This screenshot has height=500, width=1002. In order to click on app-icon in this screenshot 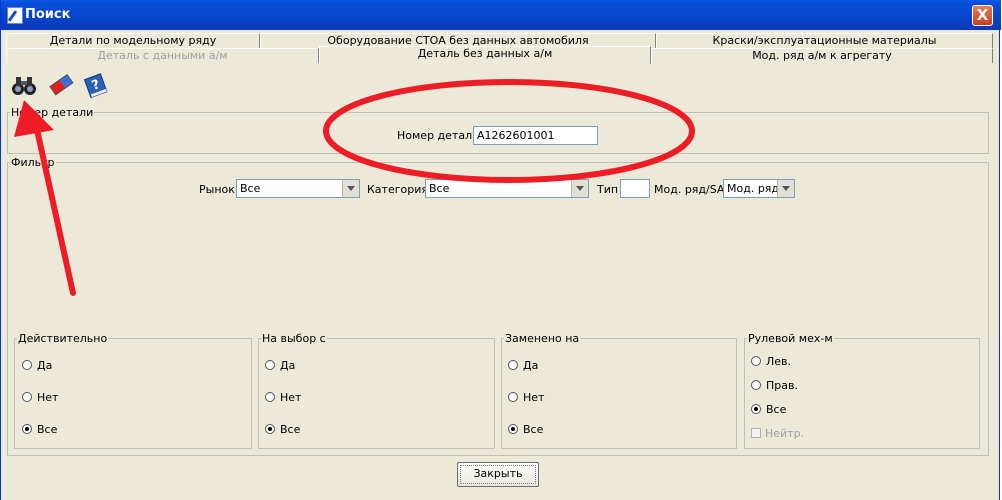, I will do `click(15, 15)`.